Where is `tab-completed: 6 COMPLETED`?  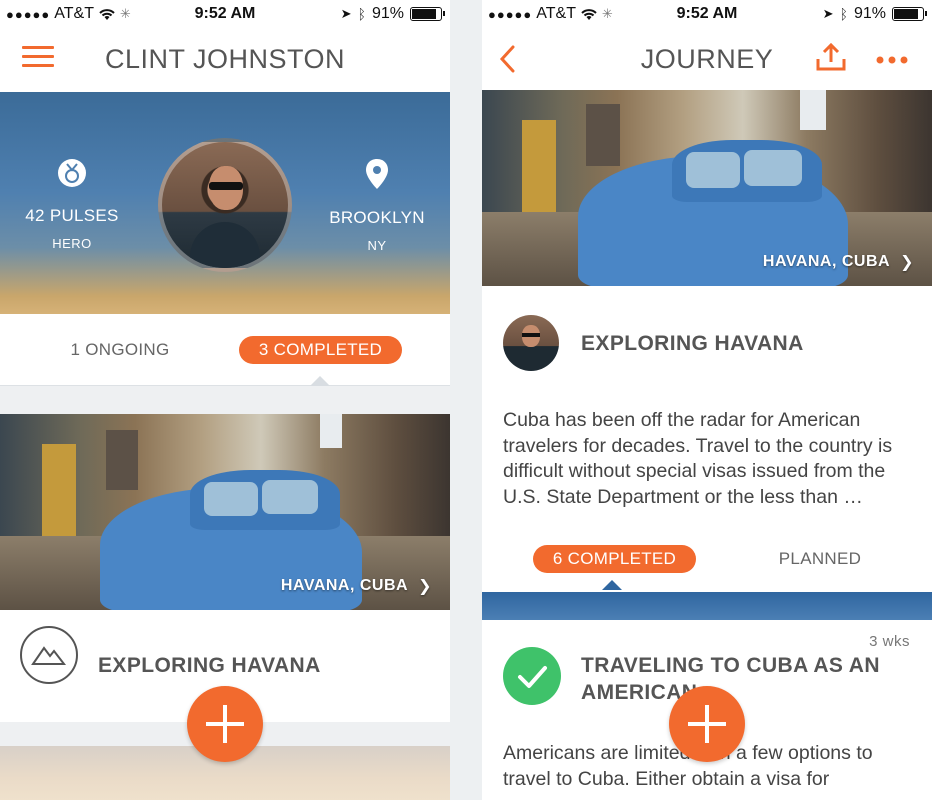 tab-completed: 6 COMPLETED is located at coordinates (614, 559).